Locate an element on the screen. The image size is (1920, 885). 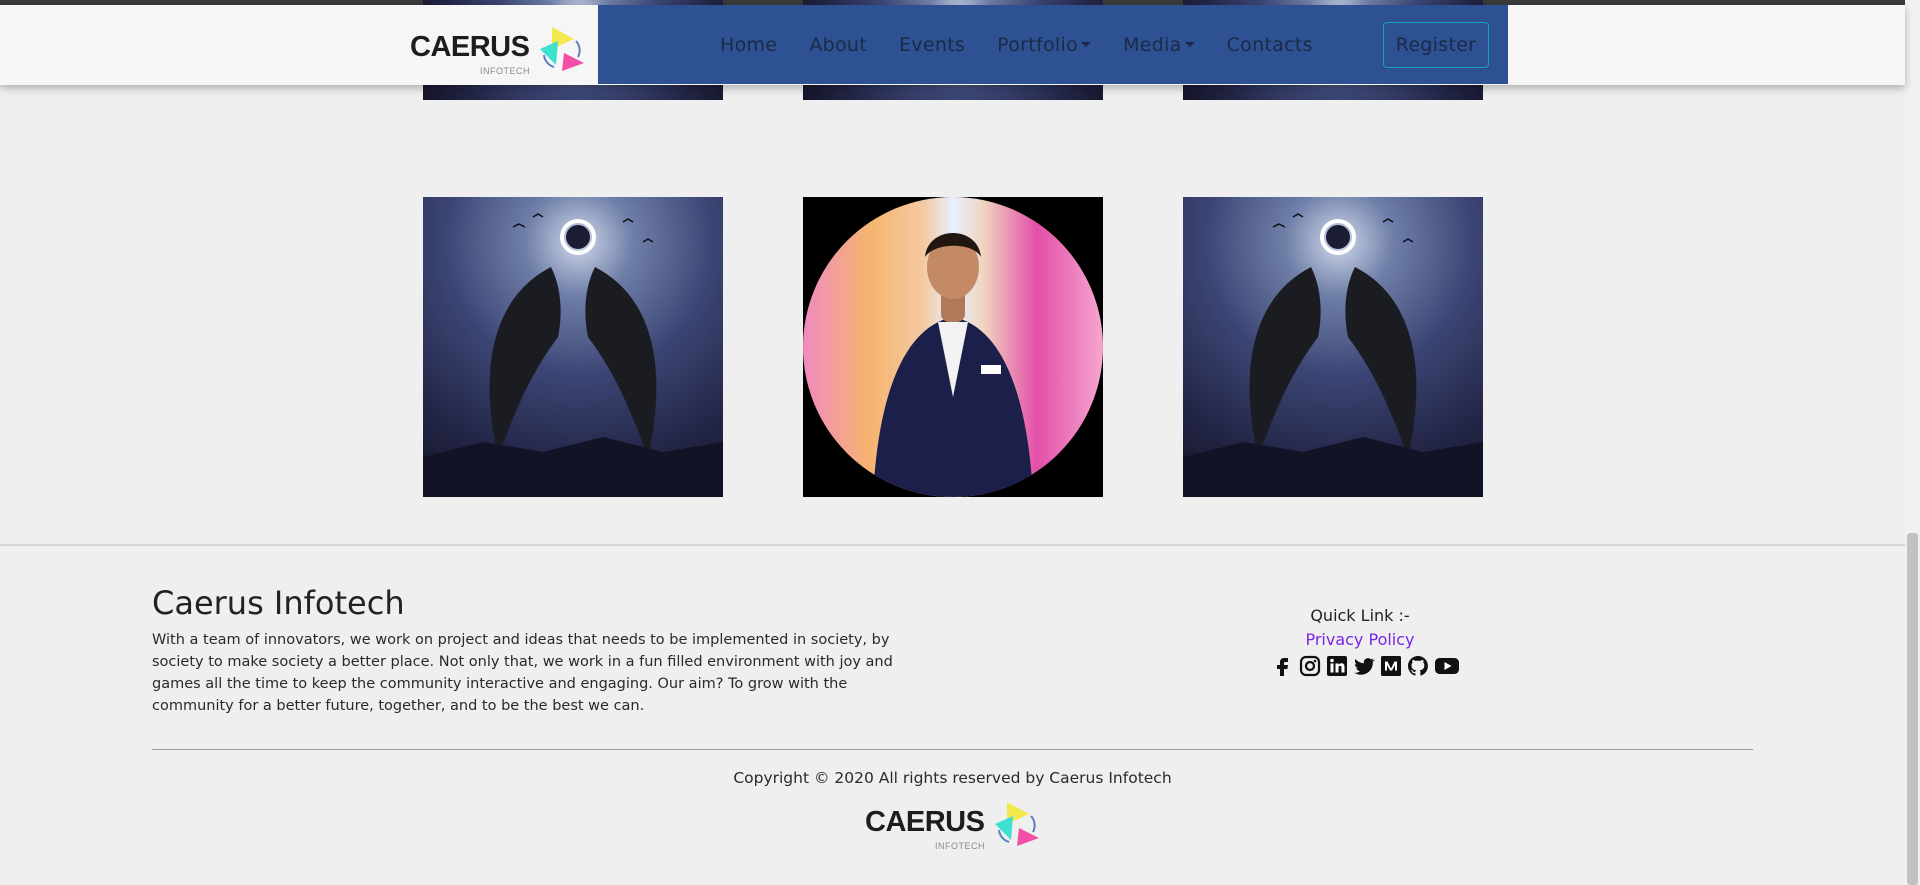
social-icons is located at coordinates (1366, 666).